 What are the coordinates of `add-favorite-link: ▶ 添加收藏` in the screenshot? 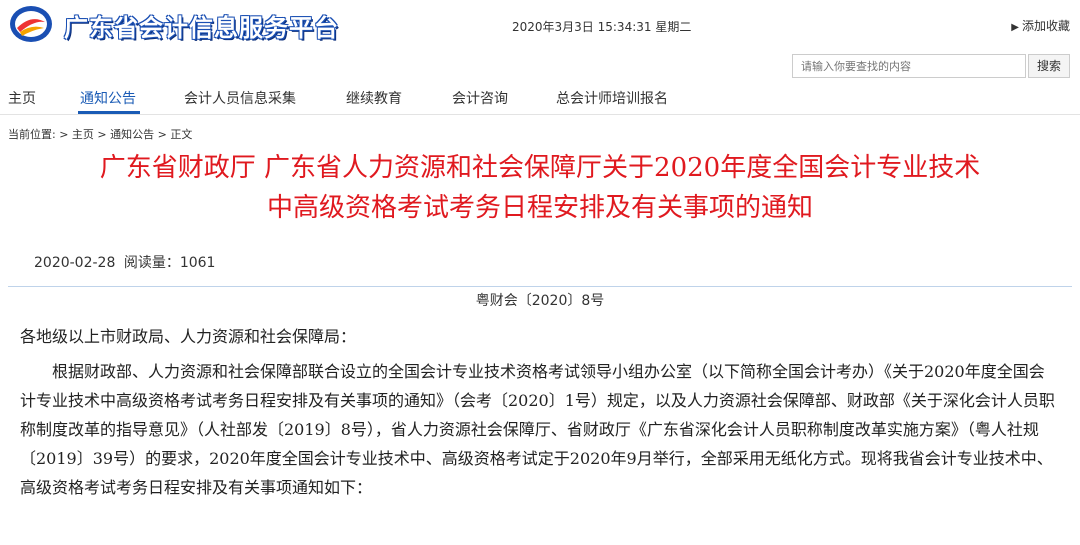 It's located at (1040, 25).